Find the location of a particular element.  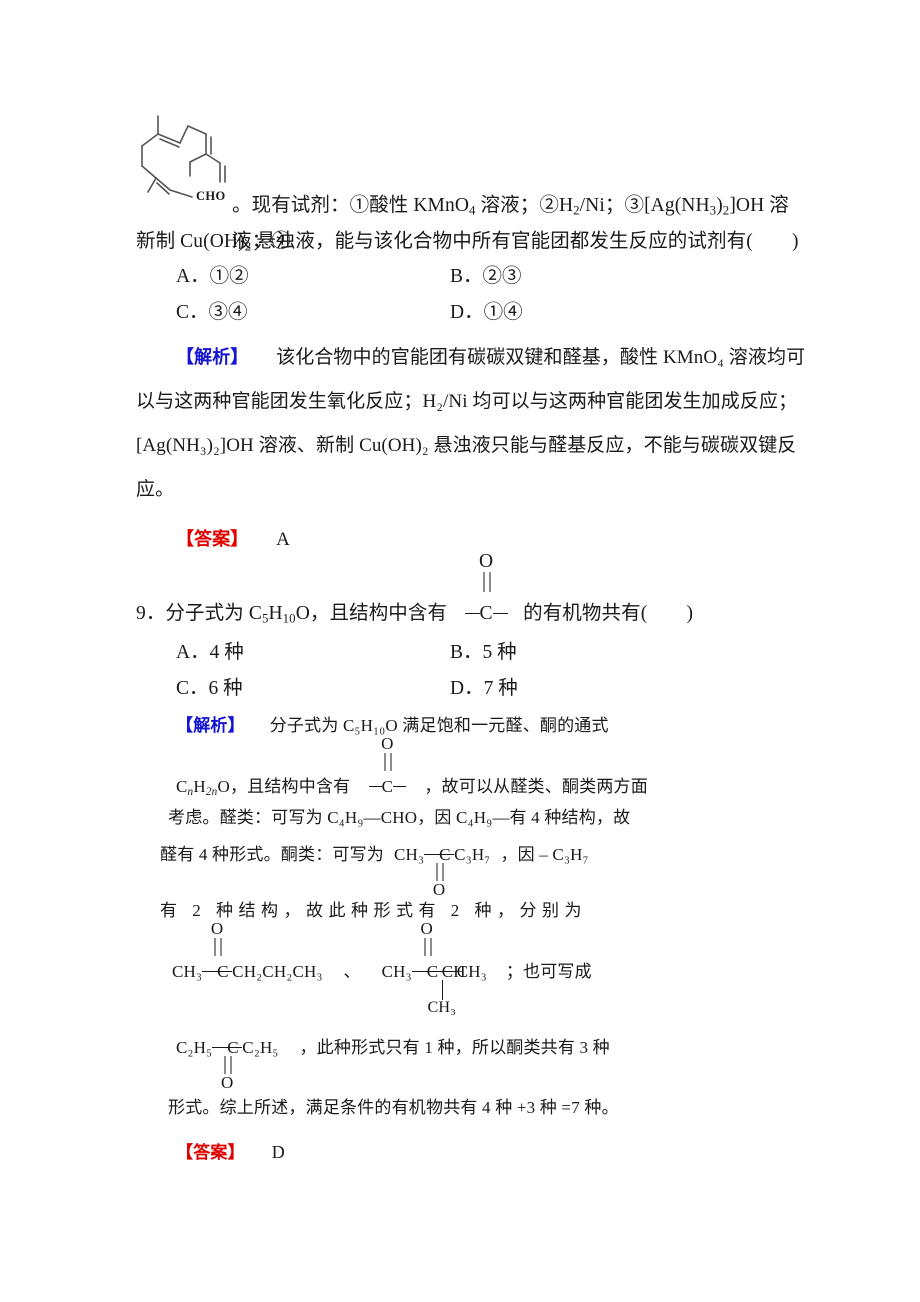

q8-stem-text-d: ) is located at coordinates (719, 205).